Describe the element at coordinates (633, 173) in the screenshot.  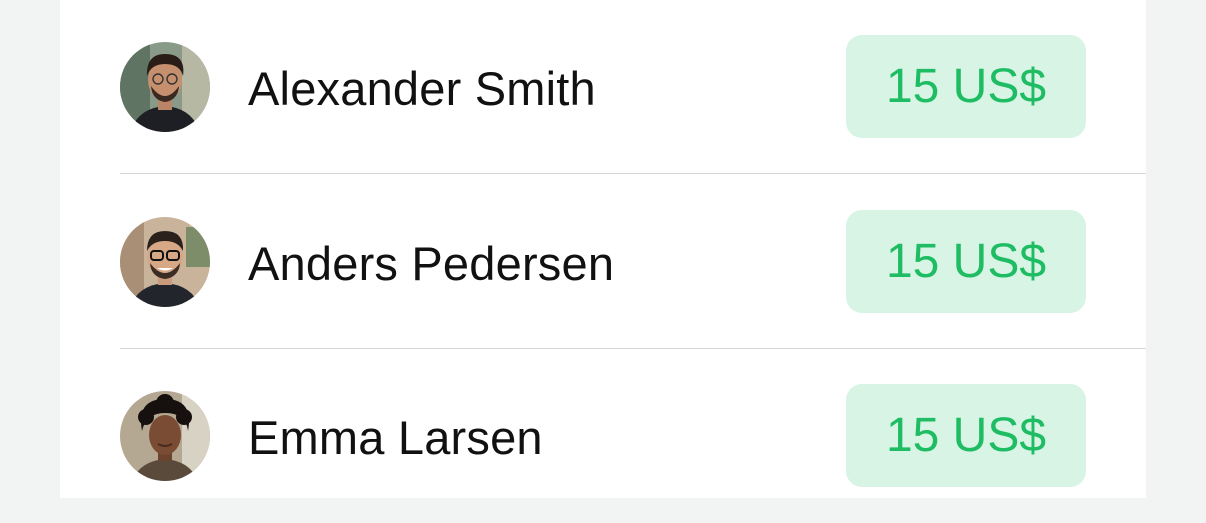
I see `divider` at that location.